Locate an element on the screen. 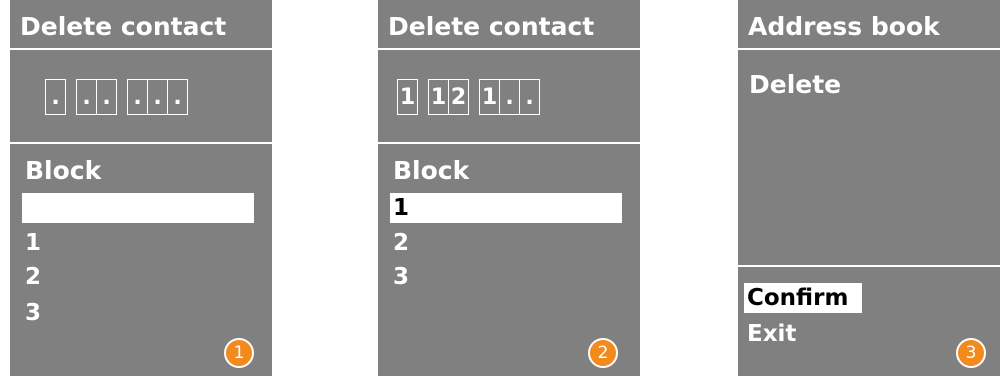 This screenshot has height=376, width=1000. code-digits: . . . . . . is located at coordinates (116, 98).